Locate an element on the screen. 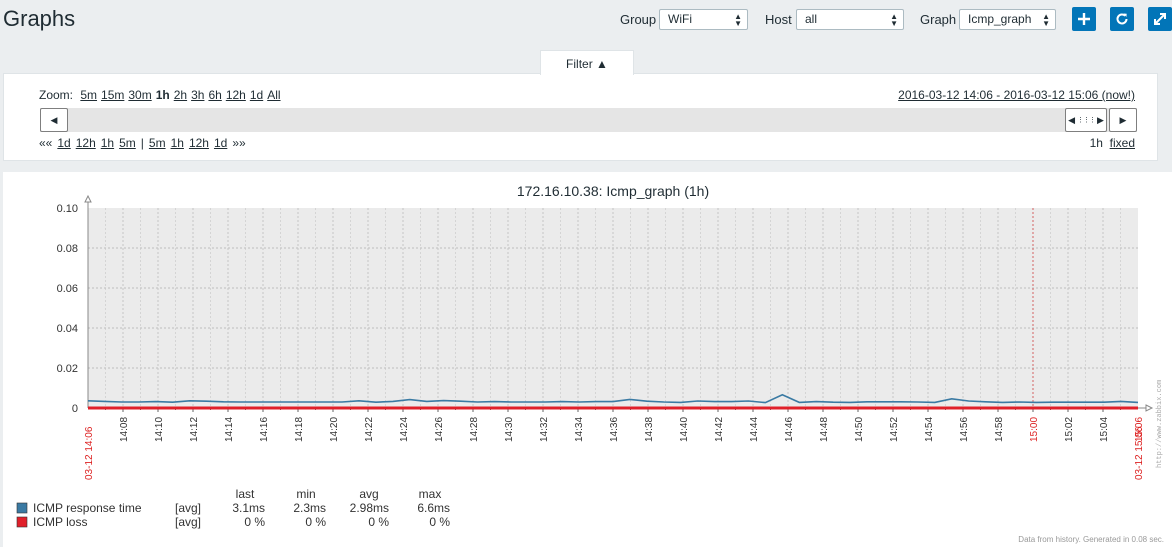 The width and height of the screenshot is (1172, 547). fullscreen-icon is located at coordinates (1160, 19).